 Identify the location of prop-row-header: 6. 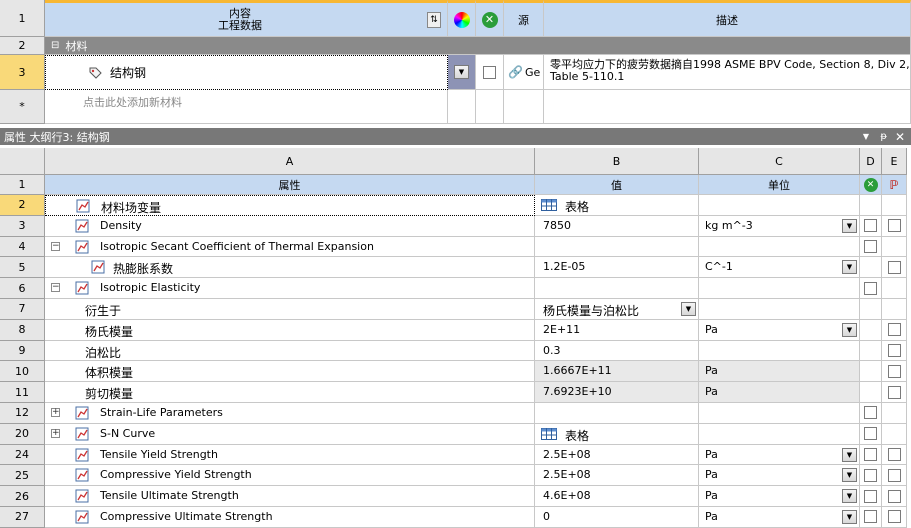
(22, 288).